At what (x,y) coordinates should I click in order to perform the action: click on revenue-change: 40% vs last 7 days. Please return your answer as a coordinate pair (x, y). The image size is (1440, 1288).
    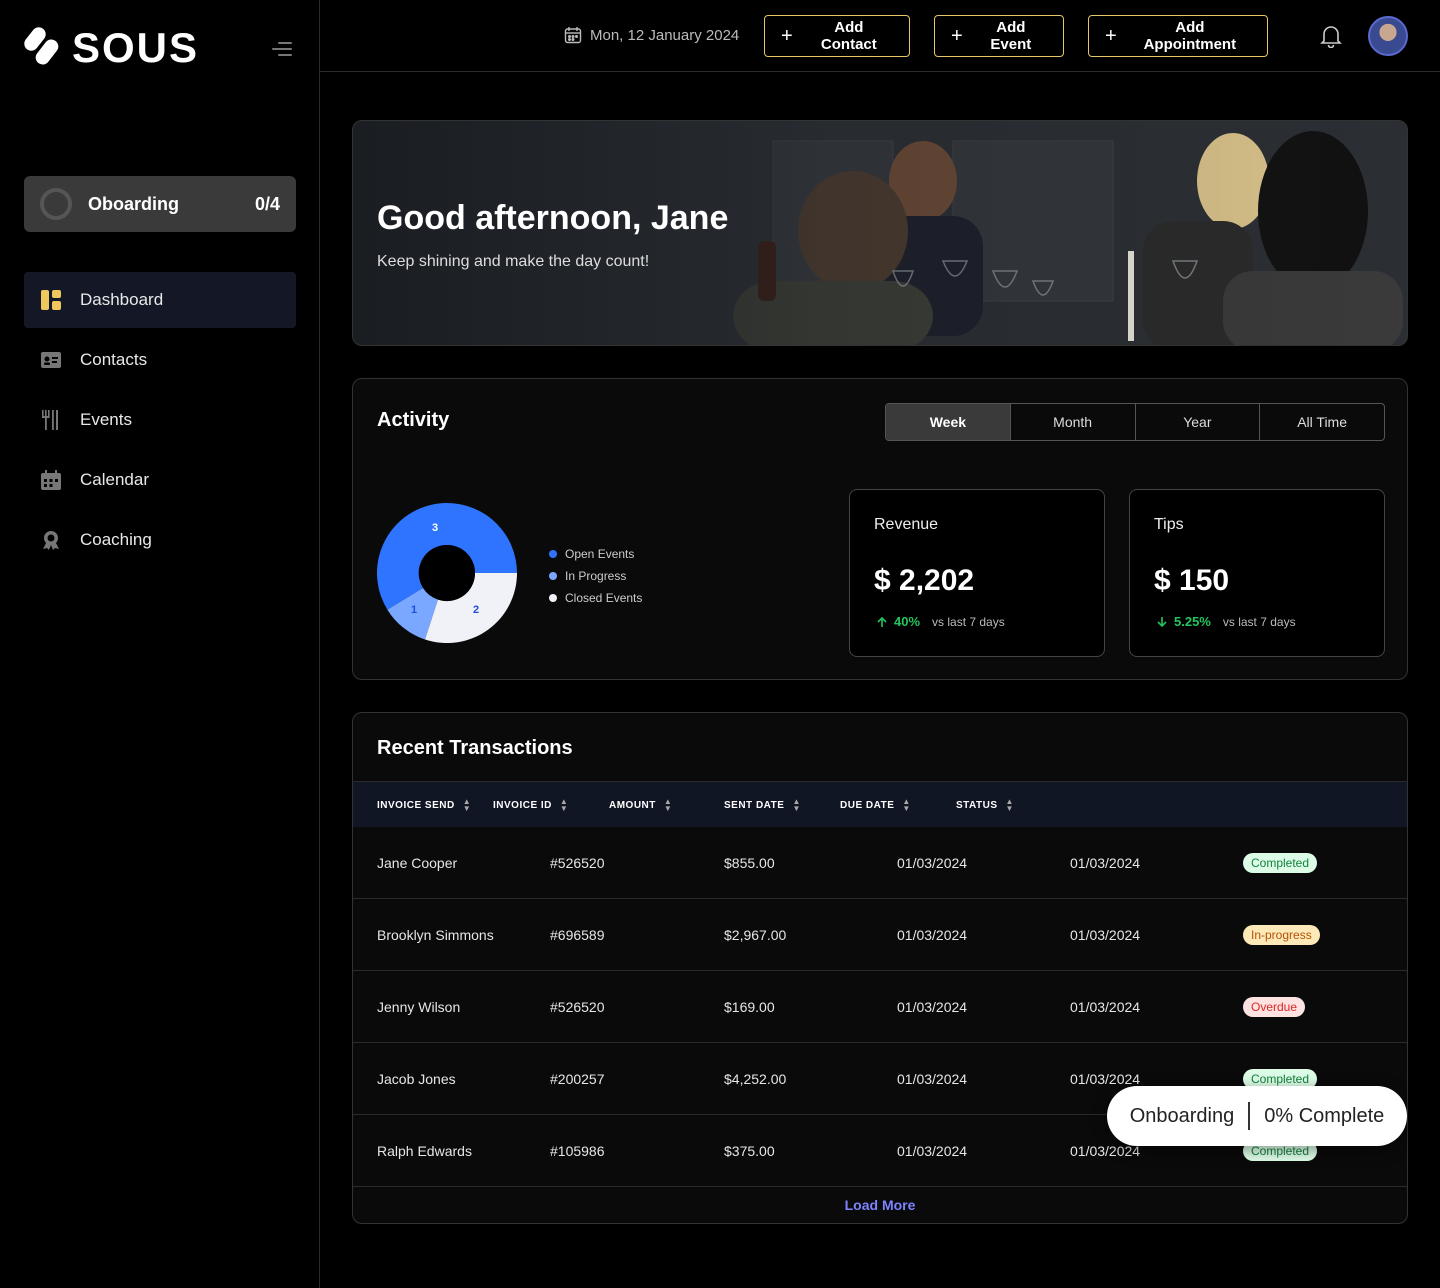
    Looking at the image, I should click on (940, 621).